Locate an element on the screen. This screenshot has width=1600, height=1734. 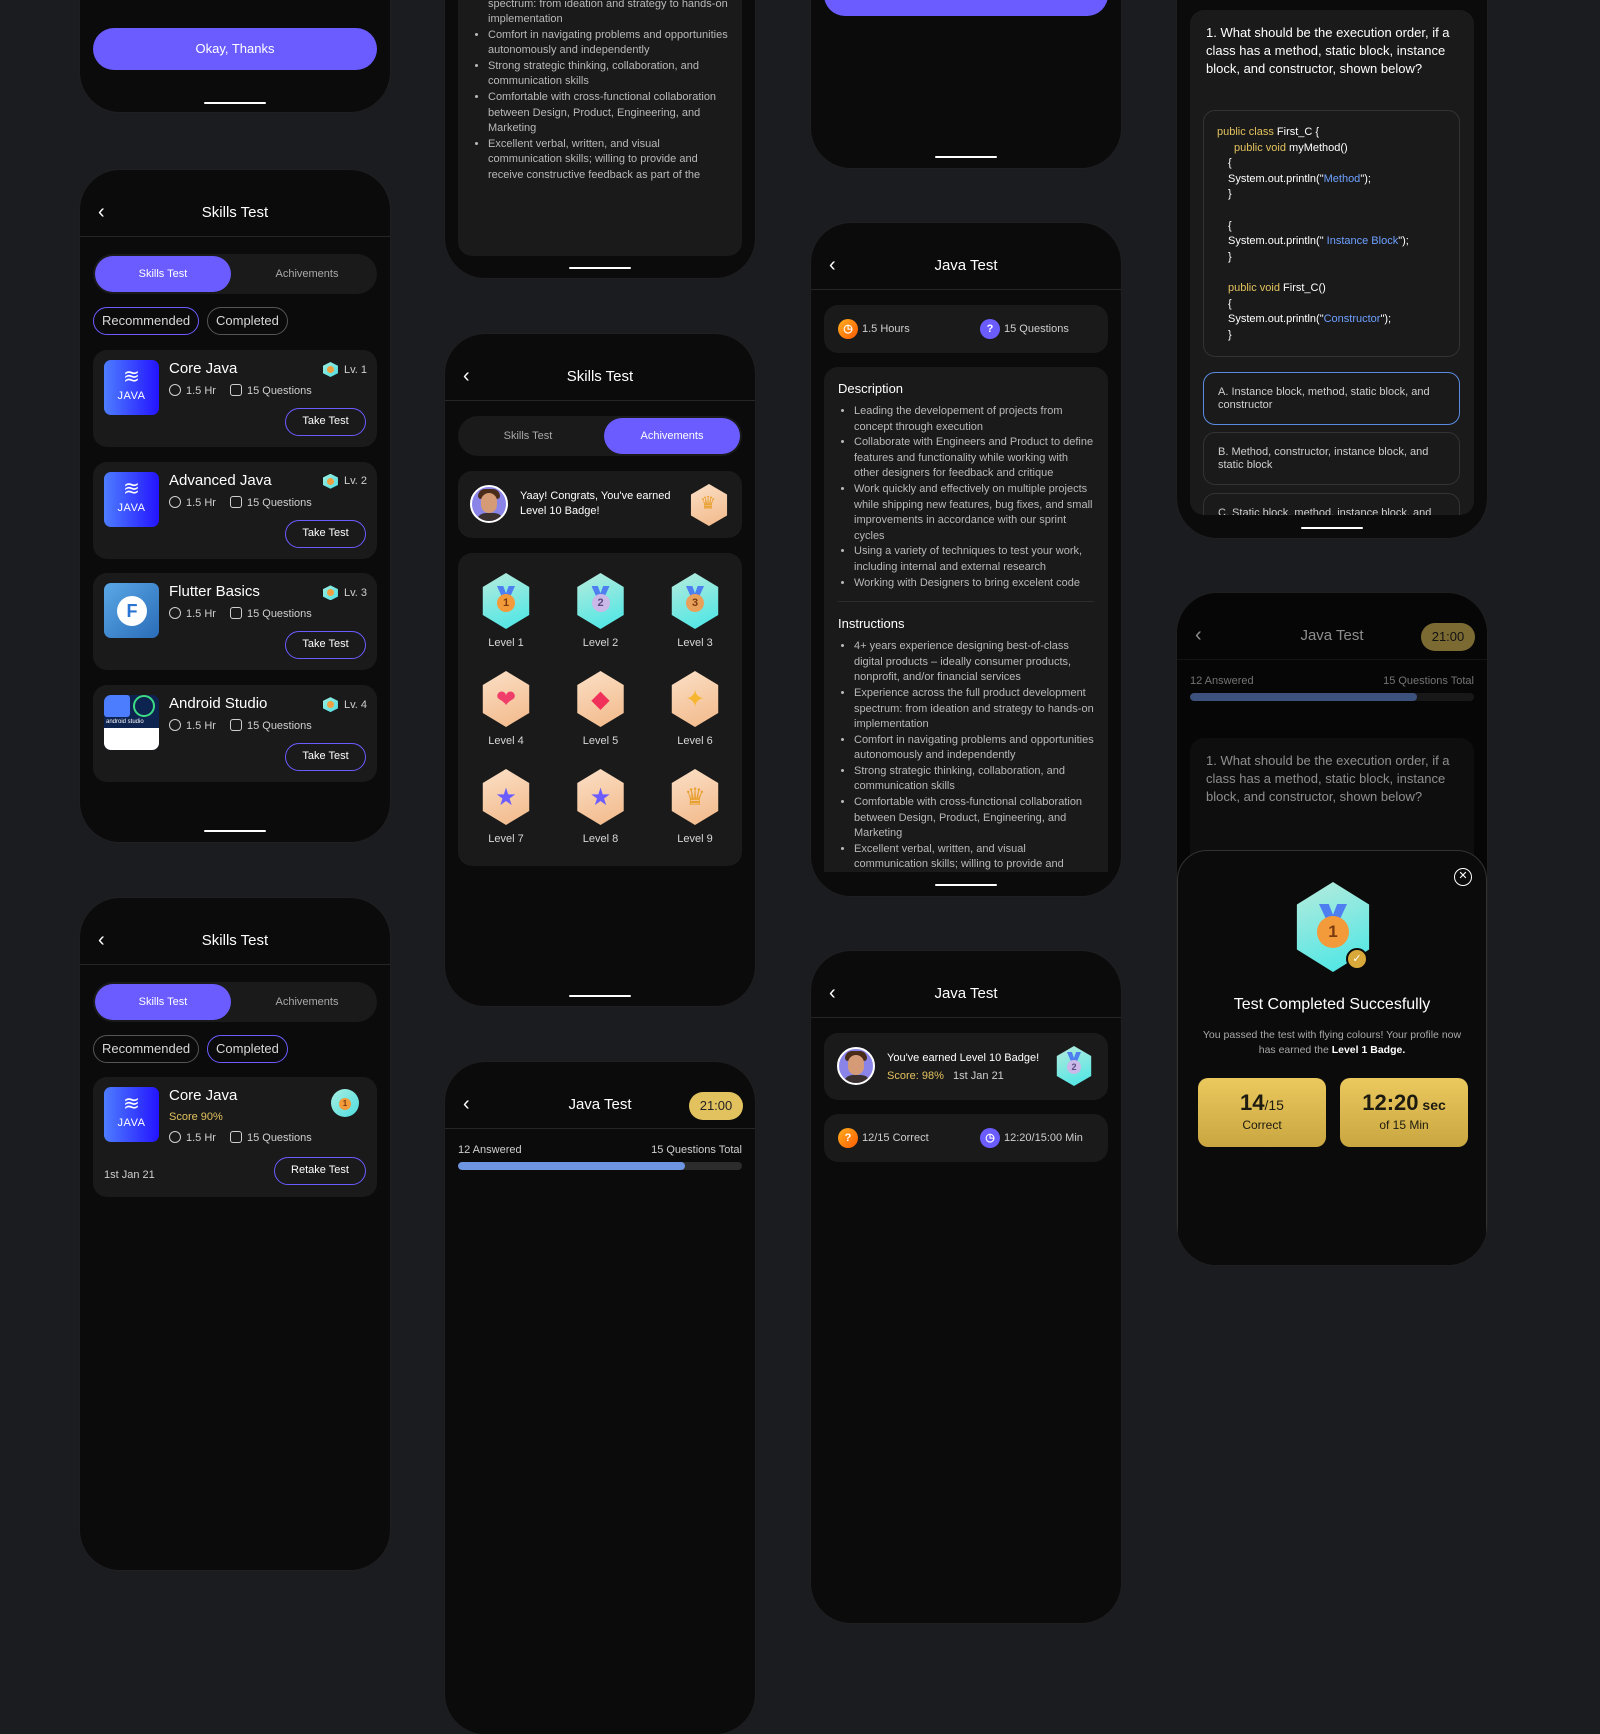
correct-count: 12/15 Correct is located at coordinates (895, 1137).